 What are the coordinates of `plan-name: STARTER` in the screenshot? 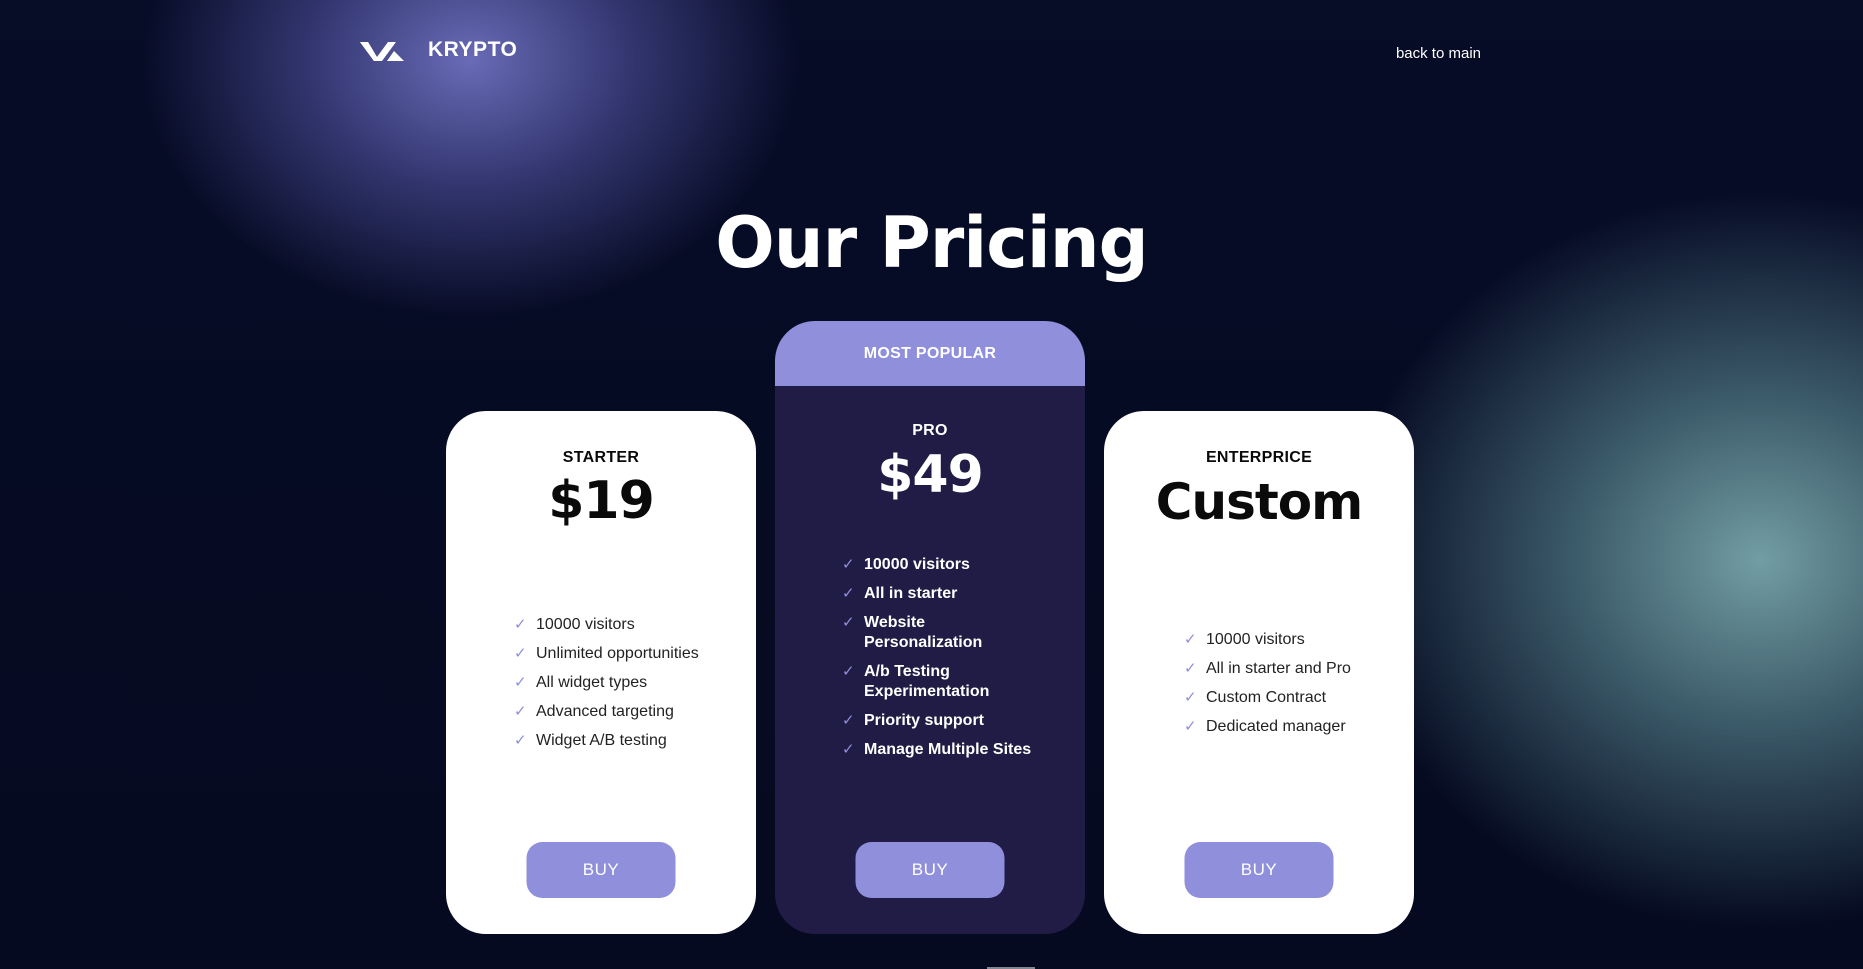 It's located at (601, 457).